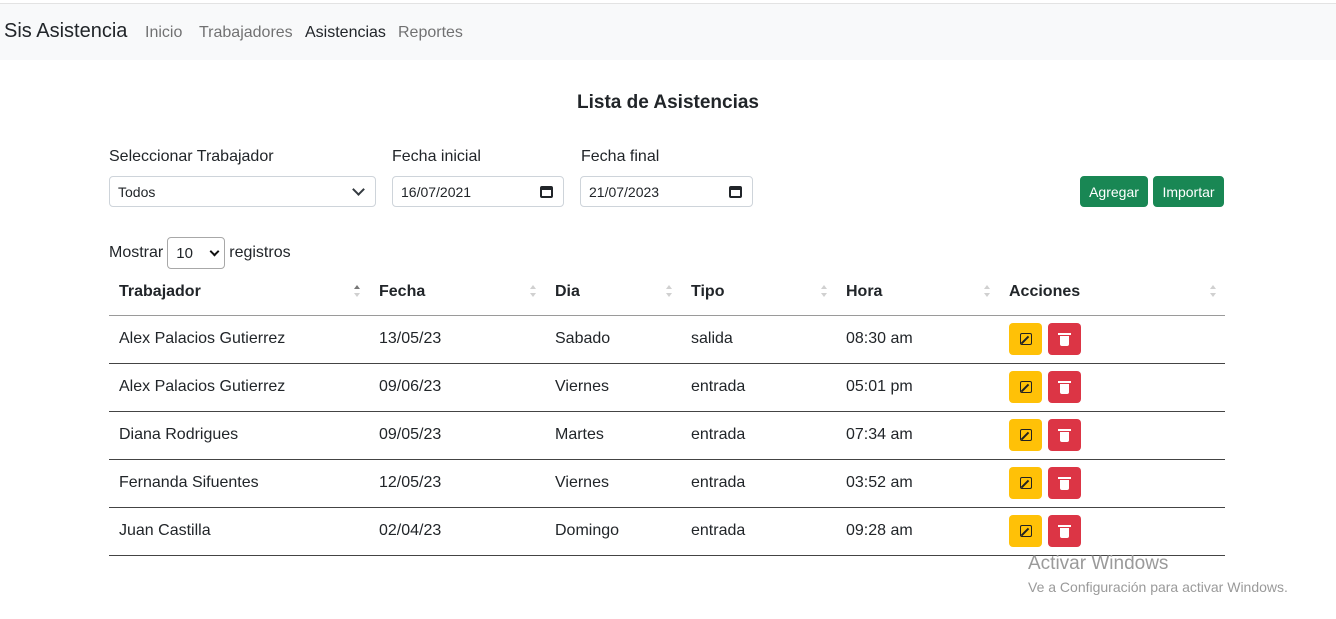 The width and height of the screenshot is (1336, 619). What do you see at coordinates (1112, 293) in the screenshot?
I see `column-header-acciones: Acciones` at bounding box center [1112, 293].